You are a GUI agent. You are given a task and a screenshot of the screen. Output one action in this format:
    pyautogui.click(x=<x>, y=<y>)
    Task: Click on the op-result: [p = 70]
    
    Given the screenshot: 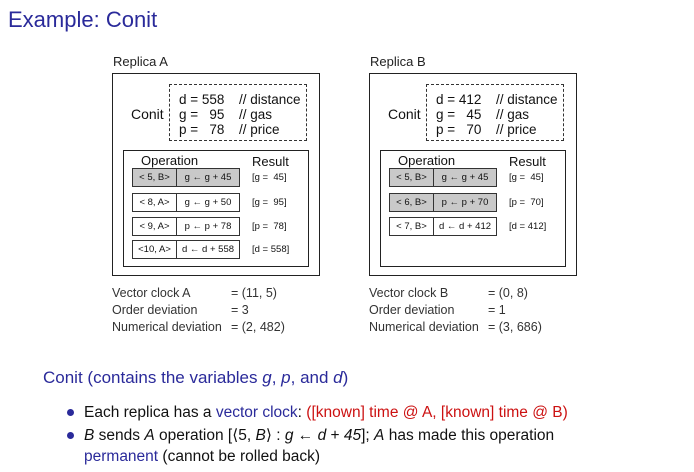 What is the action you would take?
    pyautogui.click(x=526, y=202)
    